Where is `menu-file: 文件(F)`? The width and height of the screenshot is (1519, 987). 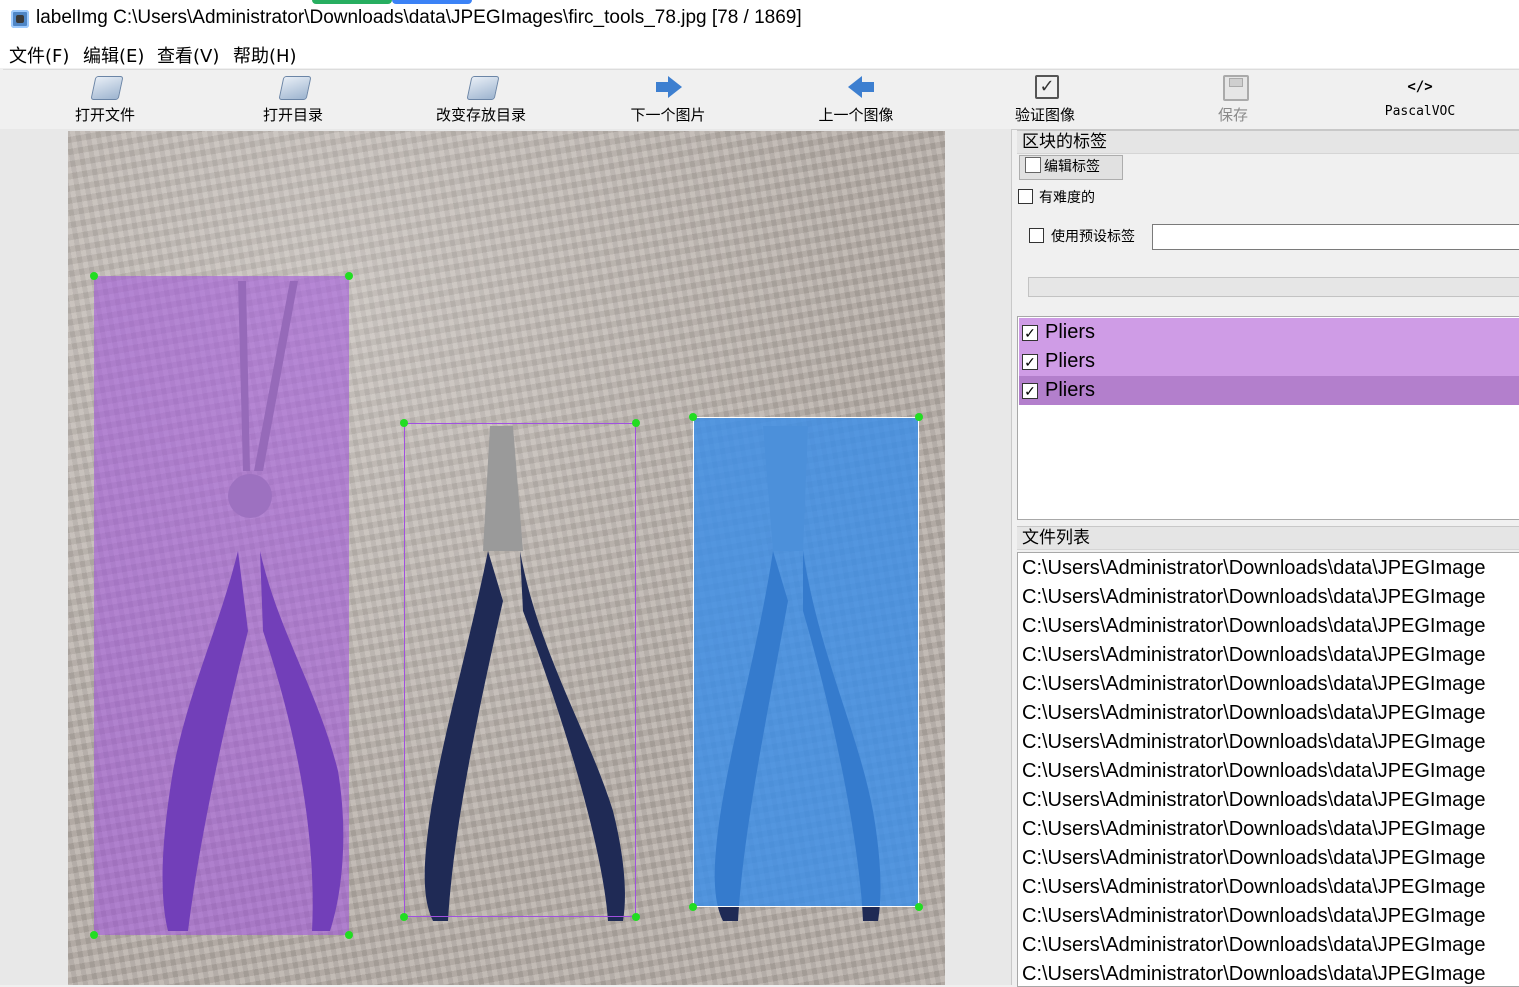 menu-file: 文件(F) is located at coordinates (39, 55).